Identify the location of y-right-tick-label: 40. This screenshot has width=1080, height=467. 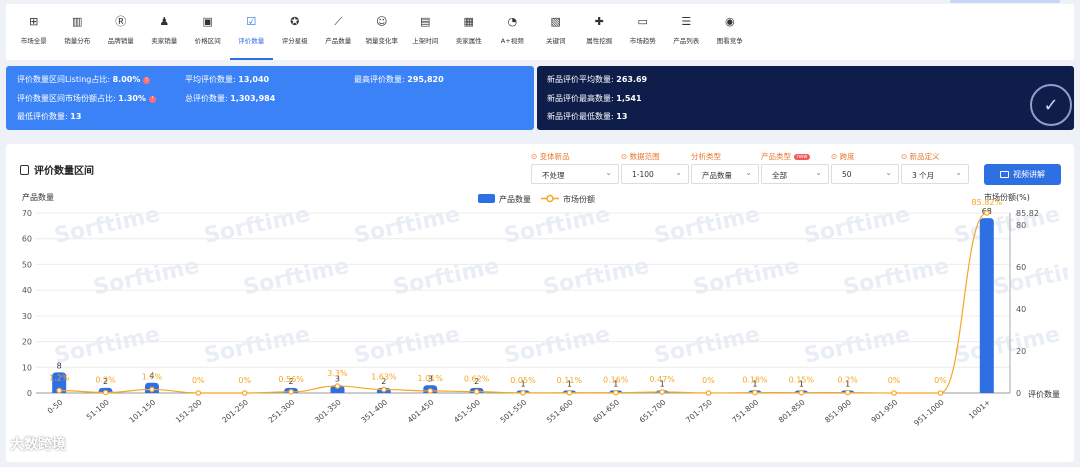
(1021, 309).